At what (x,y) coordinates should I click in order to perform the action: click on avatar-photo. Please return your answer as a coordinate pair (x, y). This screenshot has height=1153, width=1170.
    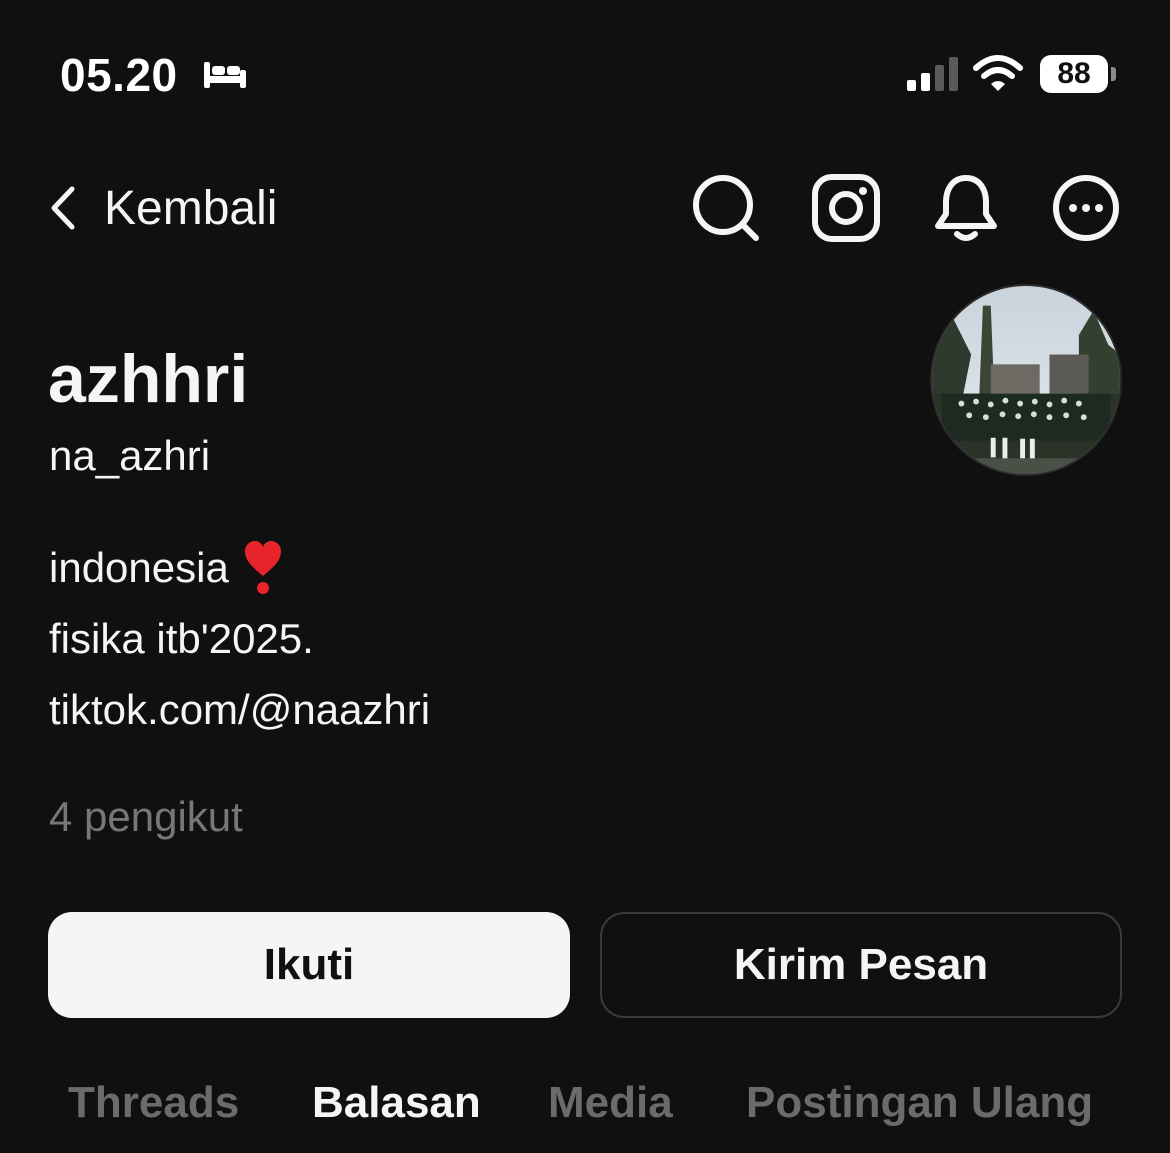
    Looking at the image, I should click on (1026, 380).